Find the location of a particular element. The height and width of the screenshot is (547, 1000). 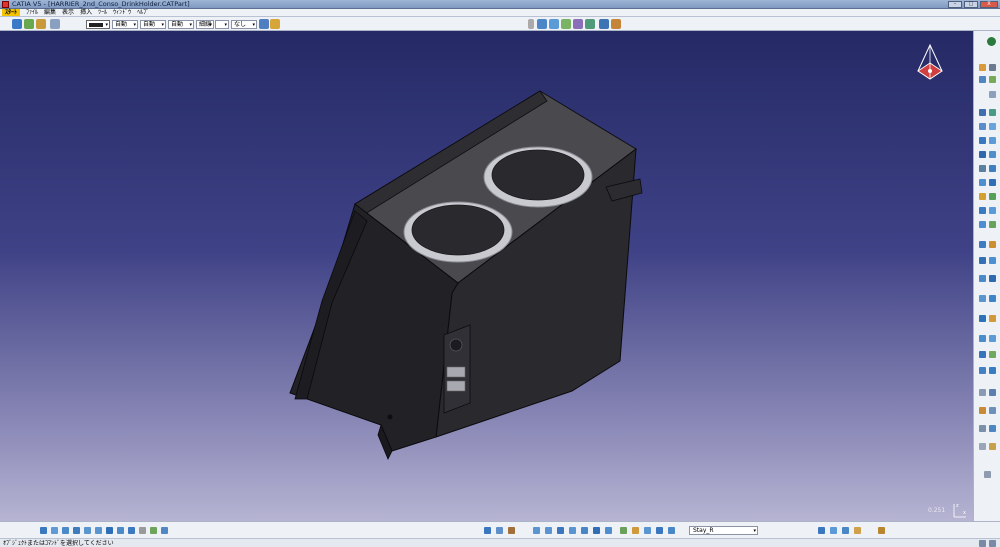

thick-surface-tool-icon is located at coordinates (992, 298).